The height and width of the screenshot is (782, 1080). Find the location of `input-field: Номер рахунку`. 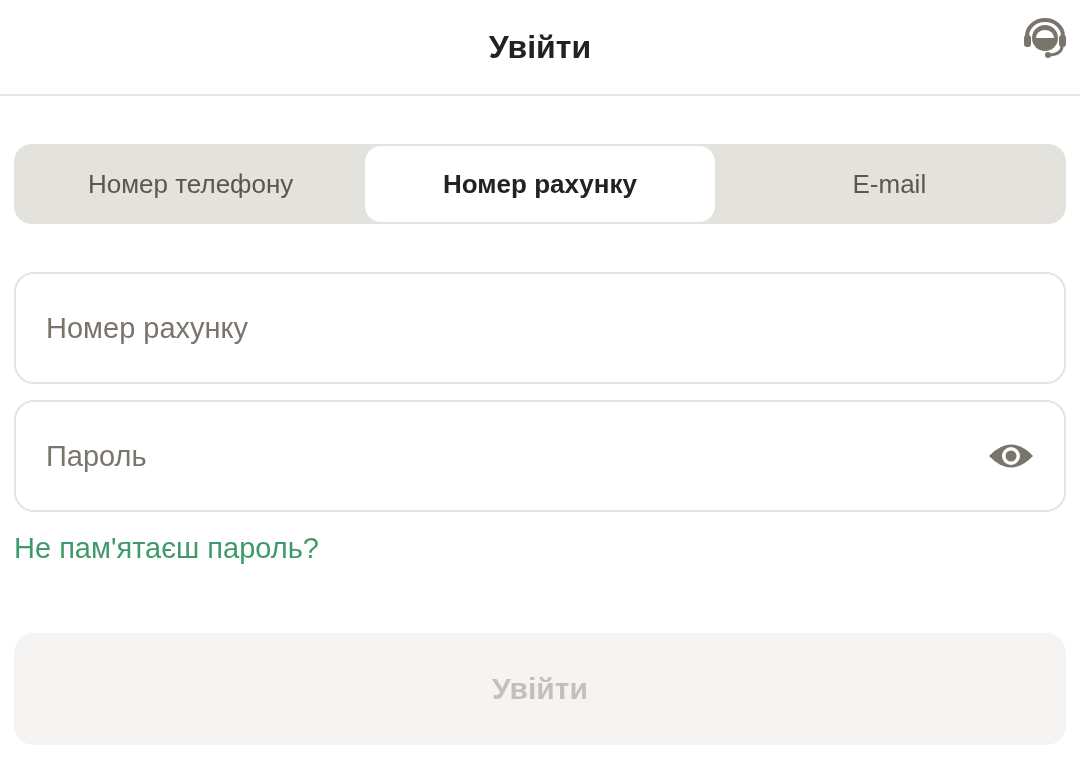

input-field: Номер рахунку is located at coordinates (540, 328).